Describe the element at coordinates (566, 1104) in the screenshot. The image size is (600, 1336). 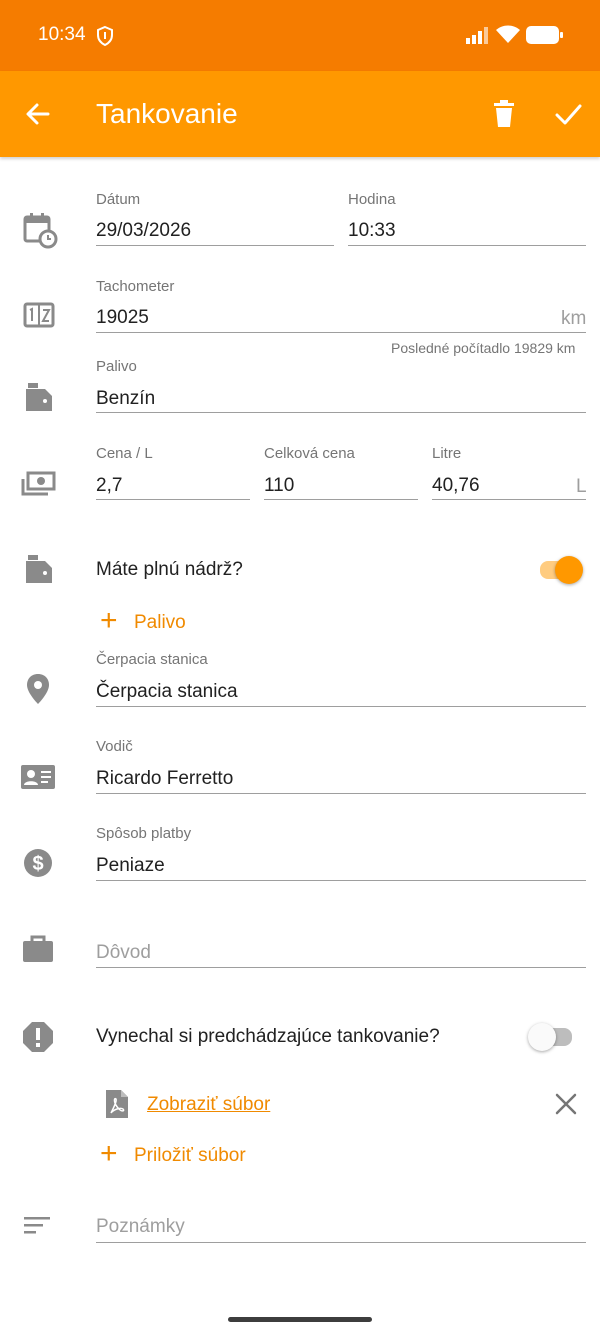
I see `remove-file-icon` at that location.